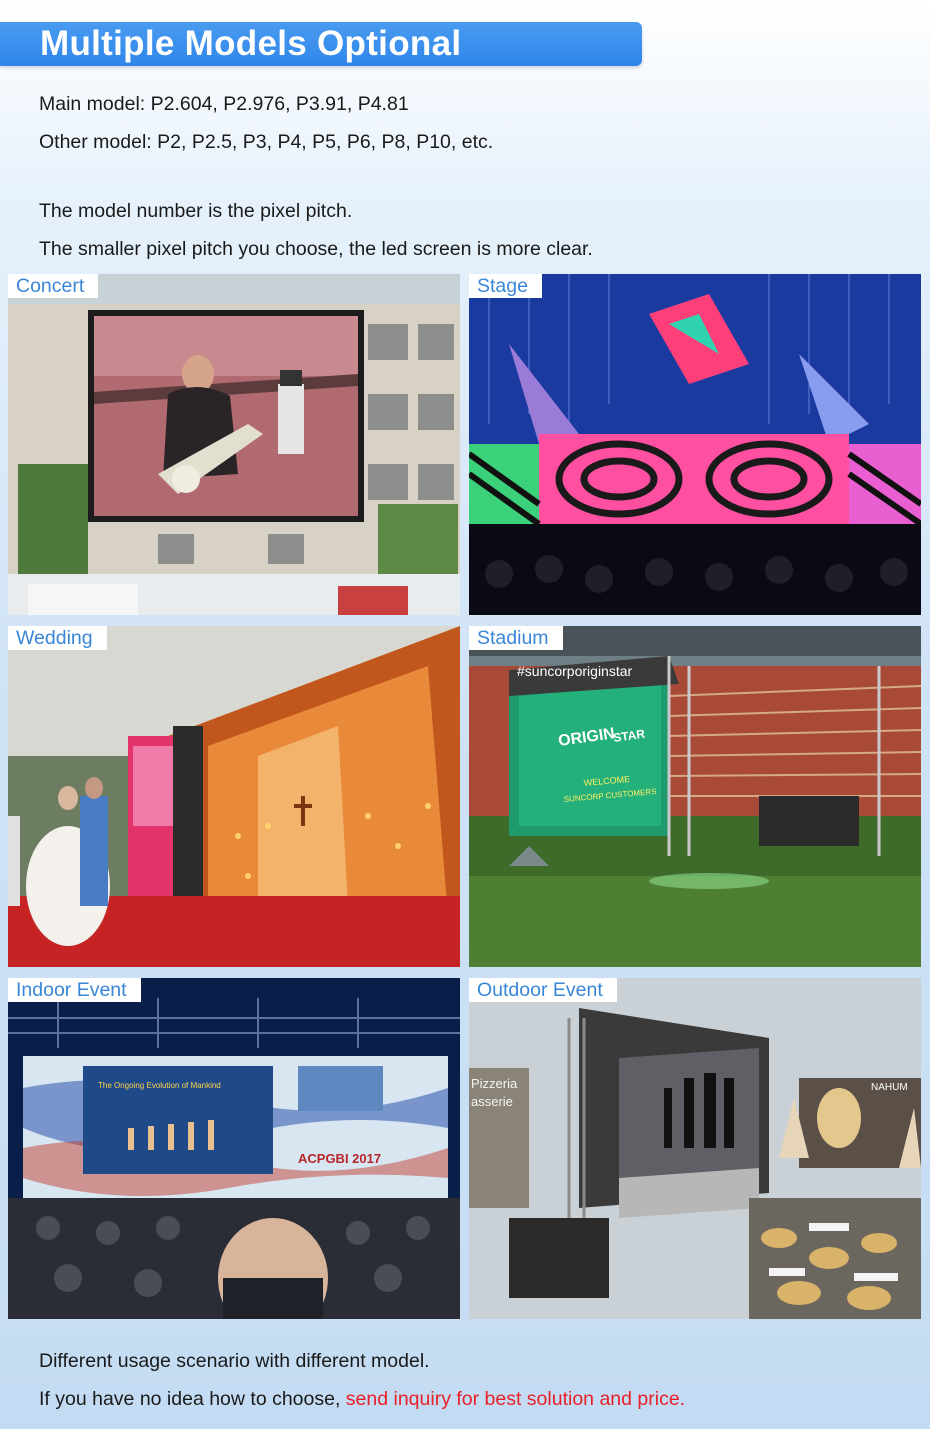  Describe the element at coordinates (224, 104) in the screenshot. I see `main-model-text: Main model: P2.604, P2.976, P3.91, P4.81` at that location.